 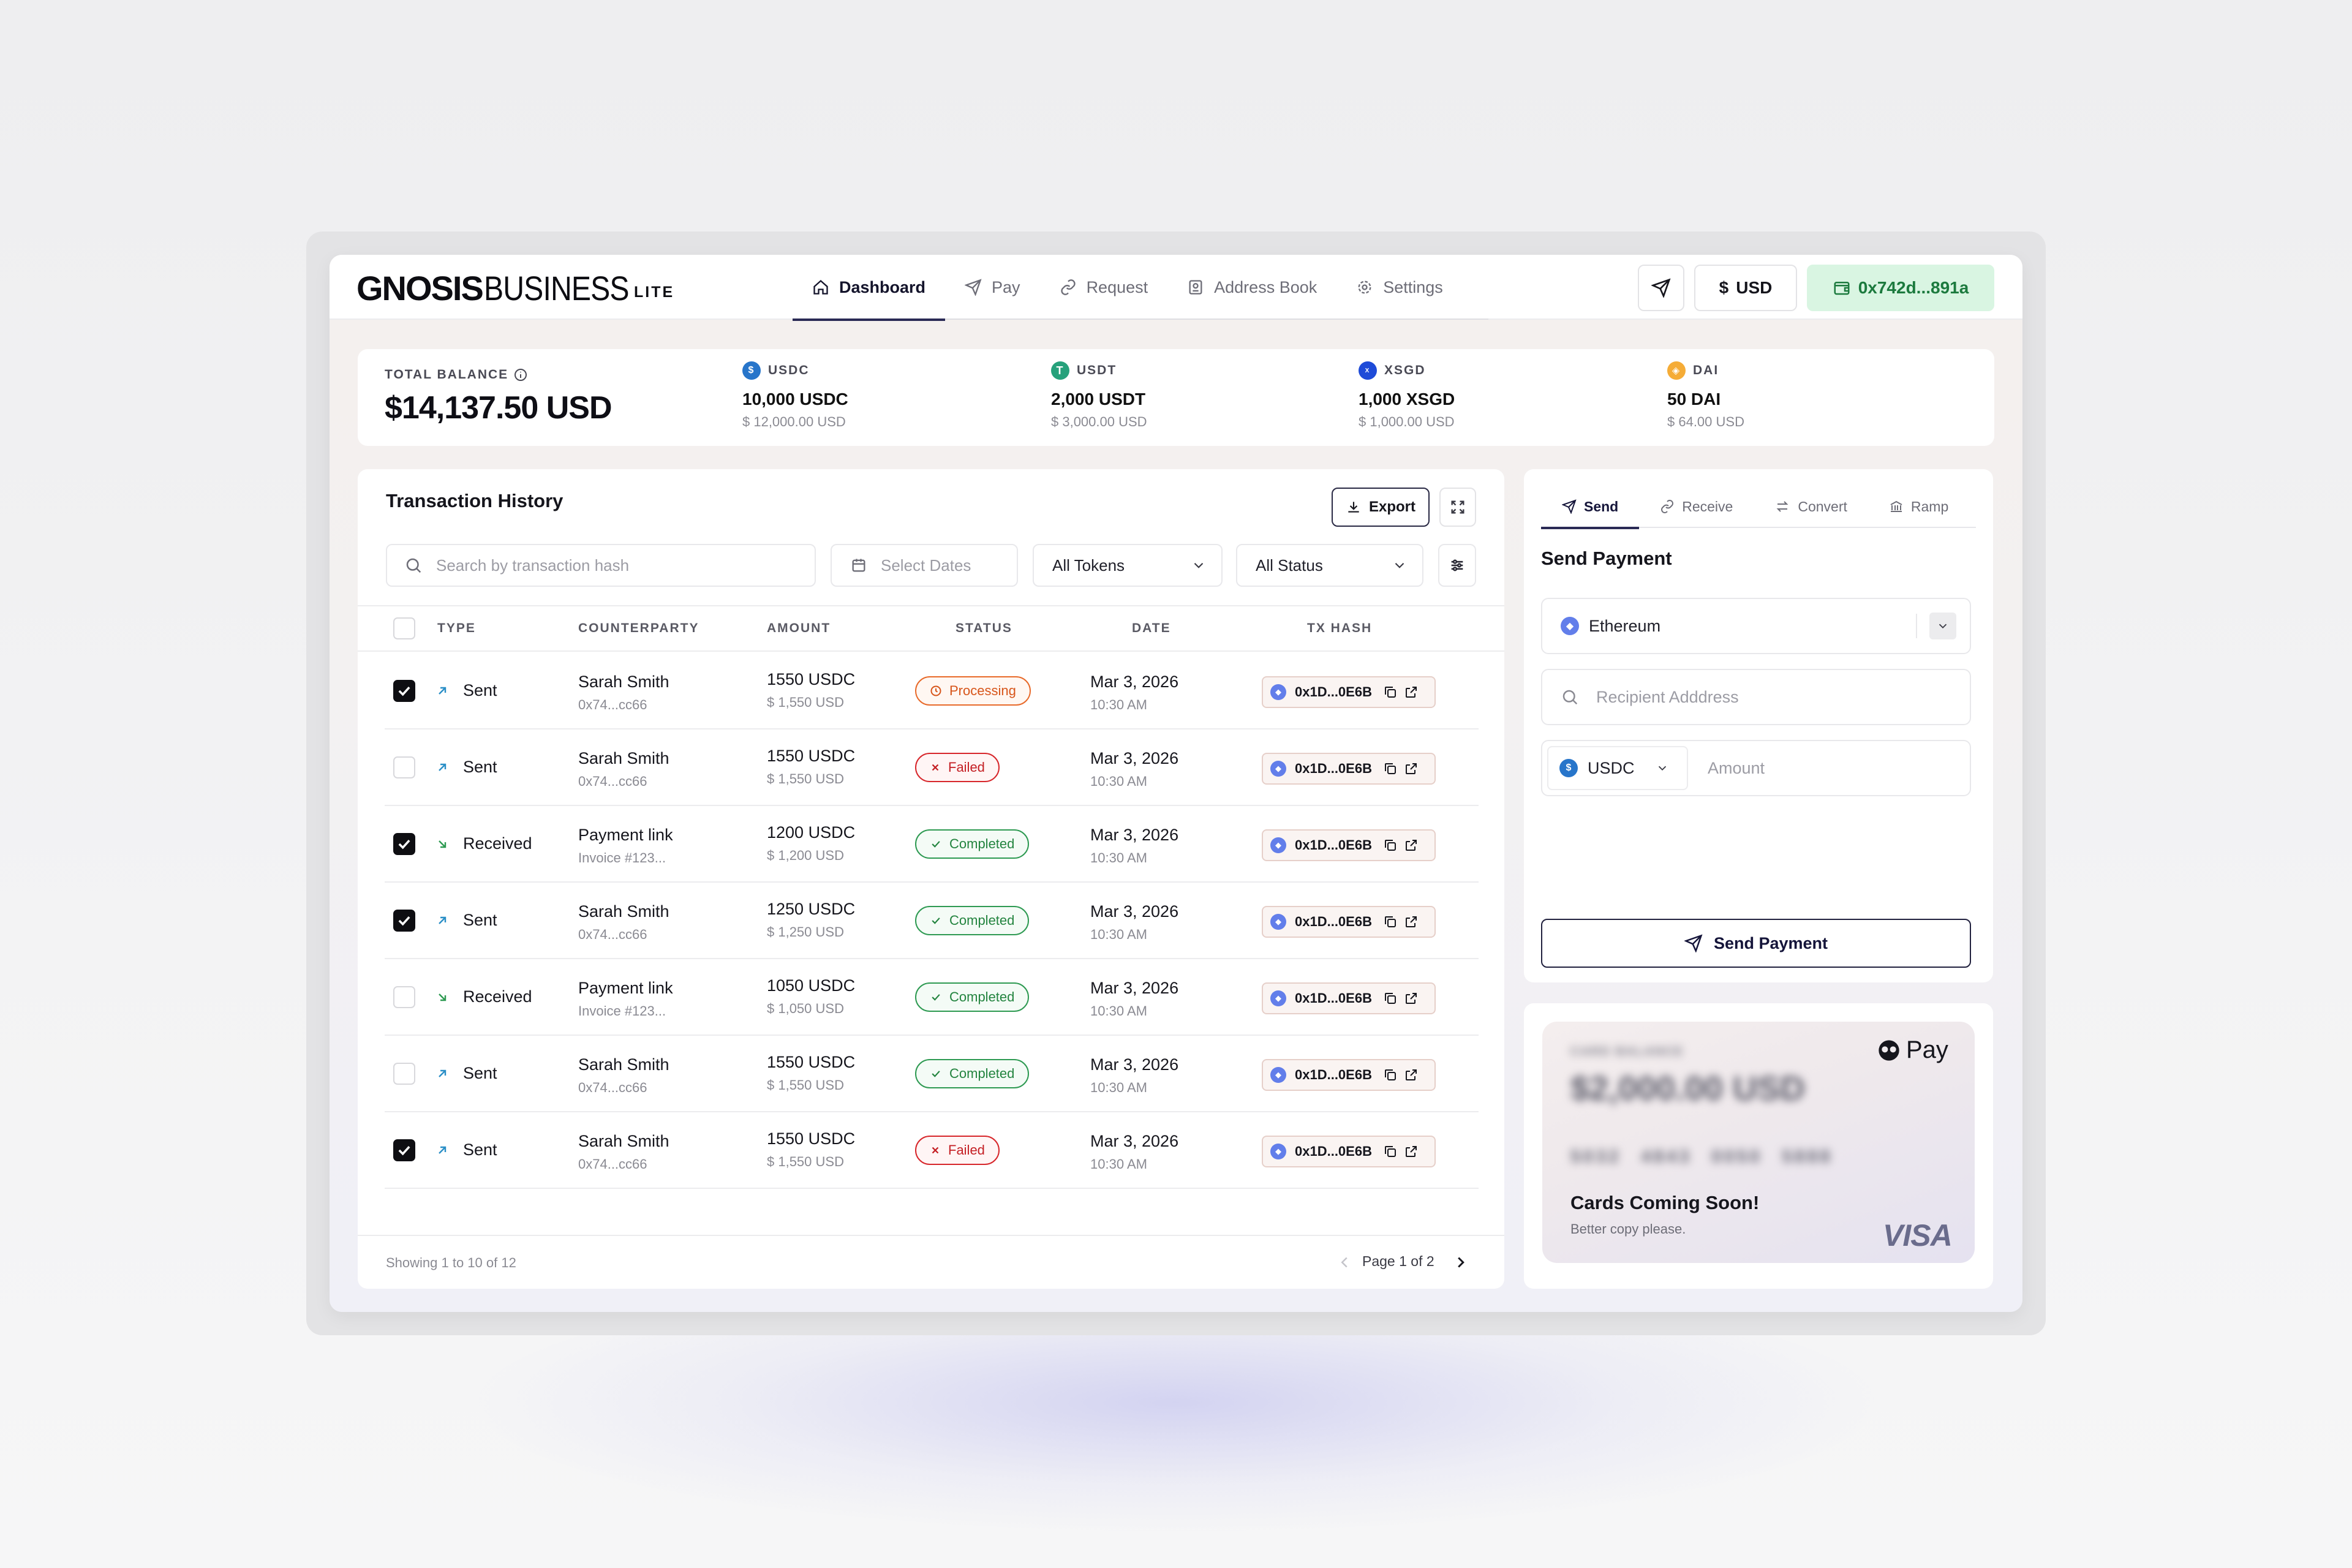 What do you see at coordinates (1118, 704) in the screenshot?
I see `tx-time: 10:30 AM` at bounding box center [1118, 704].